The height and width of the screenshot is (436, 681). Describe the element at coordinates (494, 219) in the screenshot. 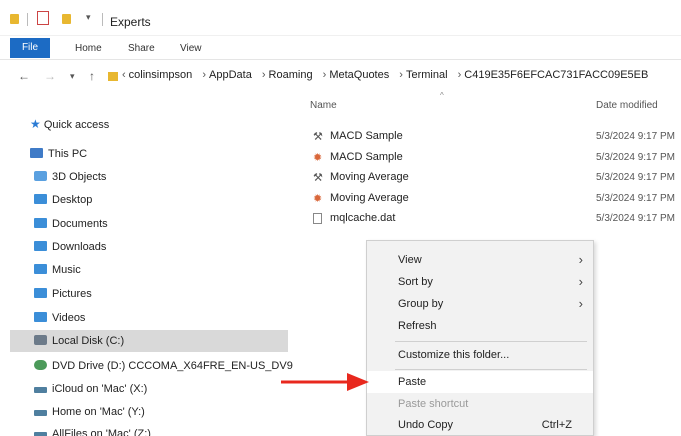

I see `file-row: mqlcache.dat 5/3/2024 9:17 PM` at that location.